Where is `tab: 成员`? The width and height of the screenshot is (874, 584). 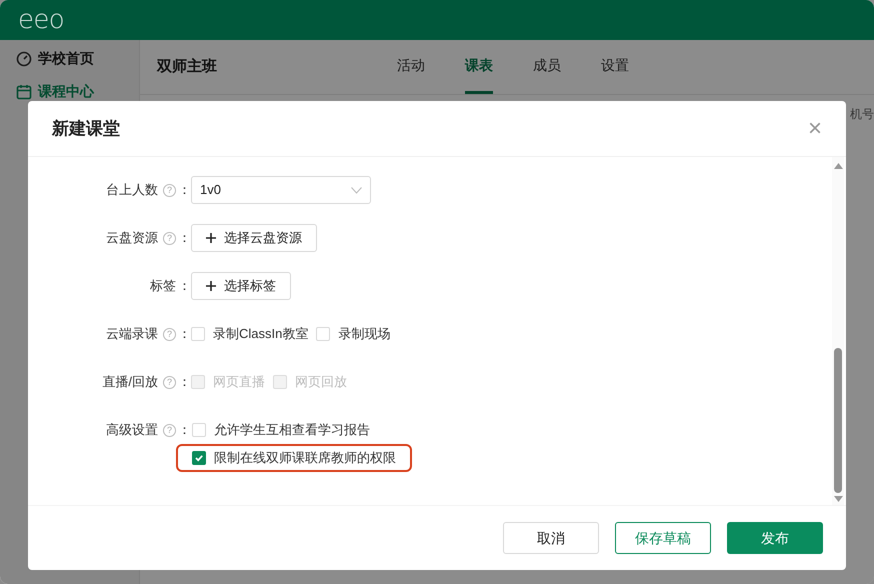 tab: 成员 is located at coordinates (547, 67).